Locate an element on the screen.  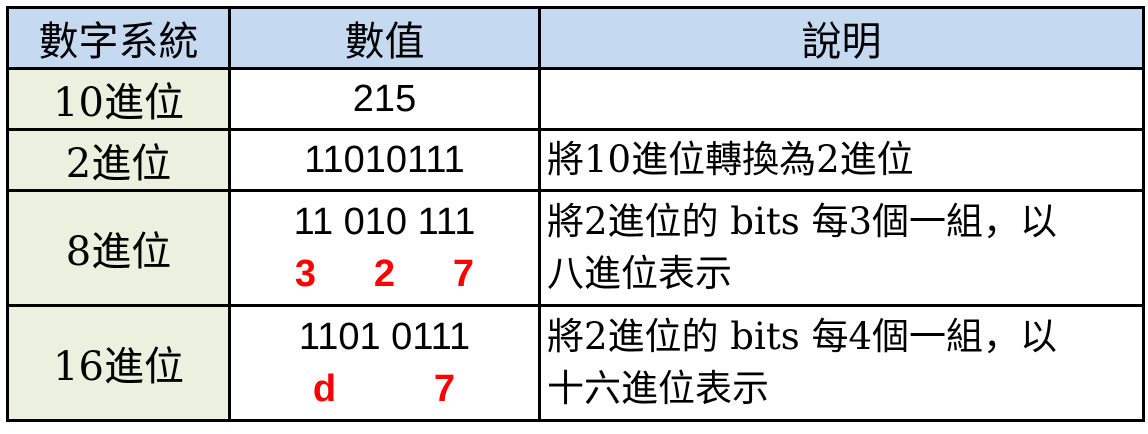
system-cell: 8進位 is located at coordinates (118, 248).